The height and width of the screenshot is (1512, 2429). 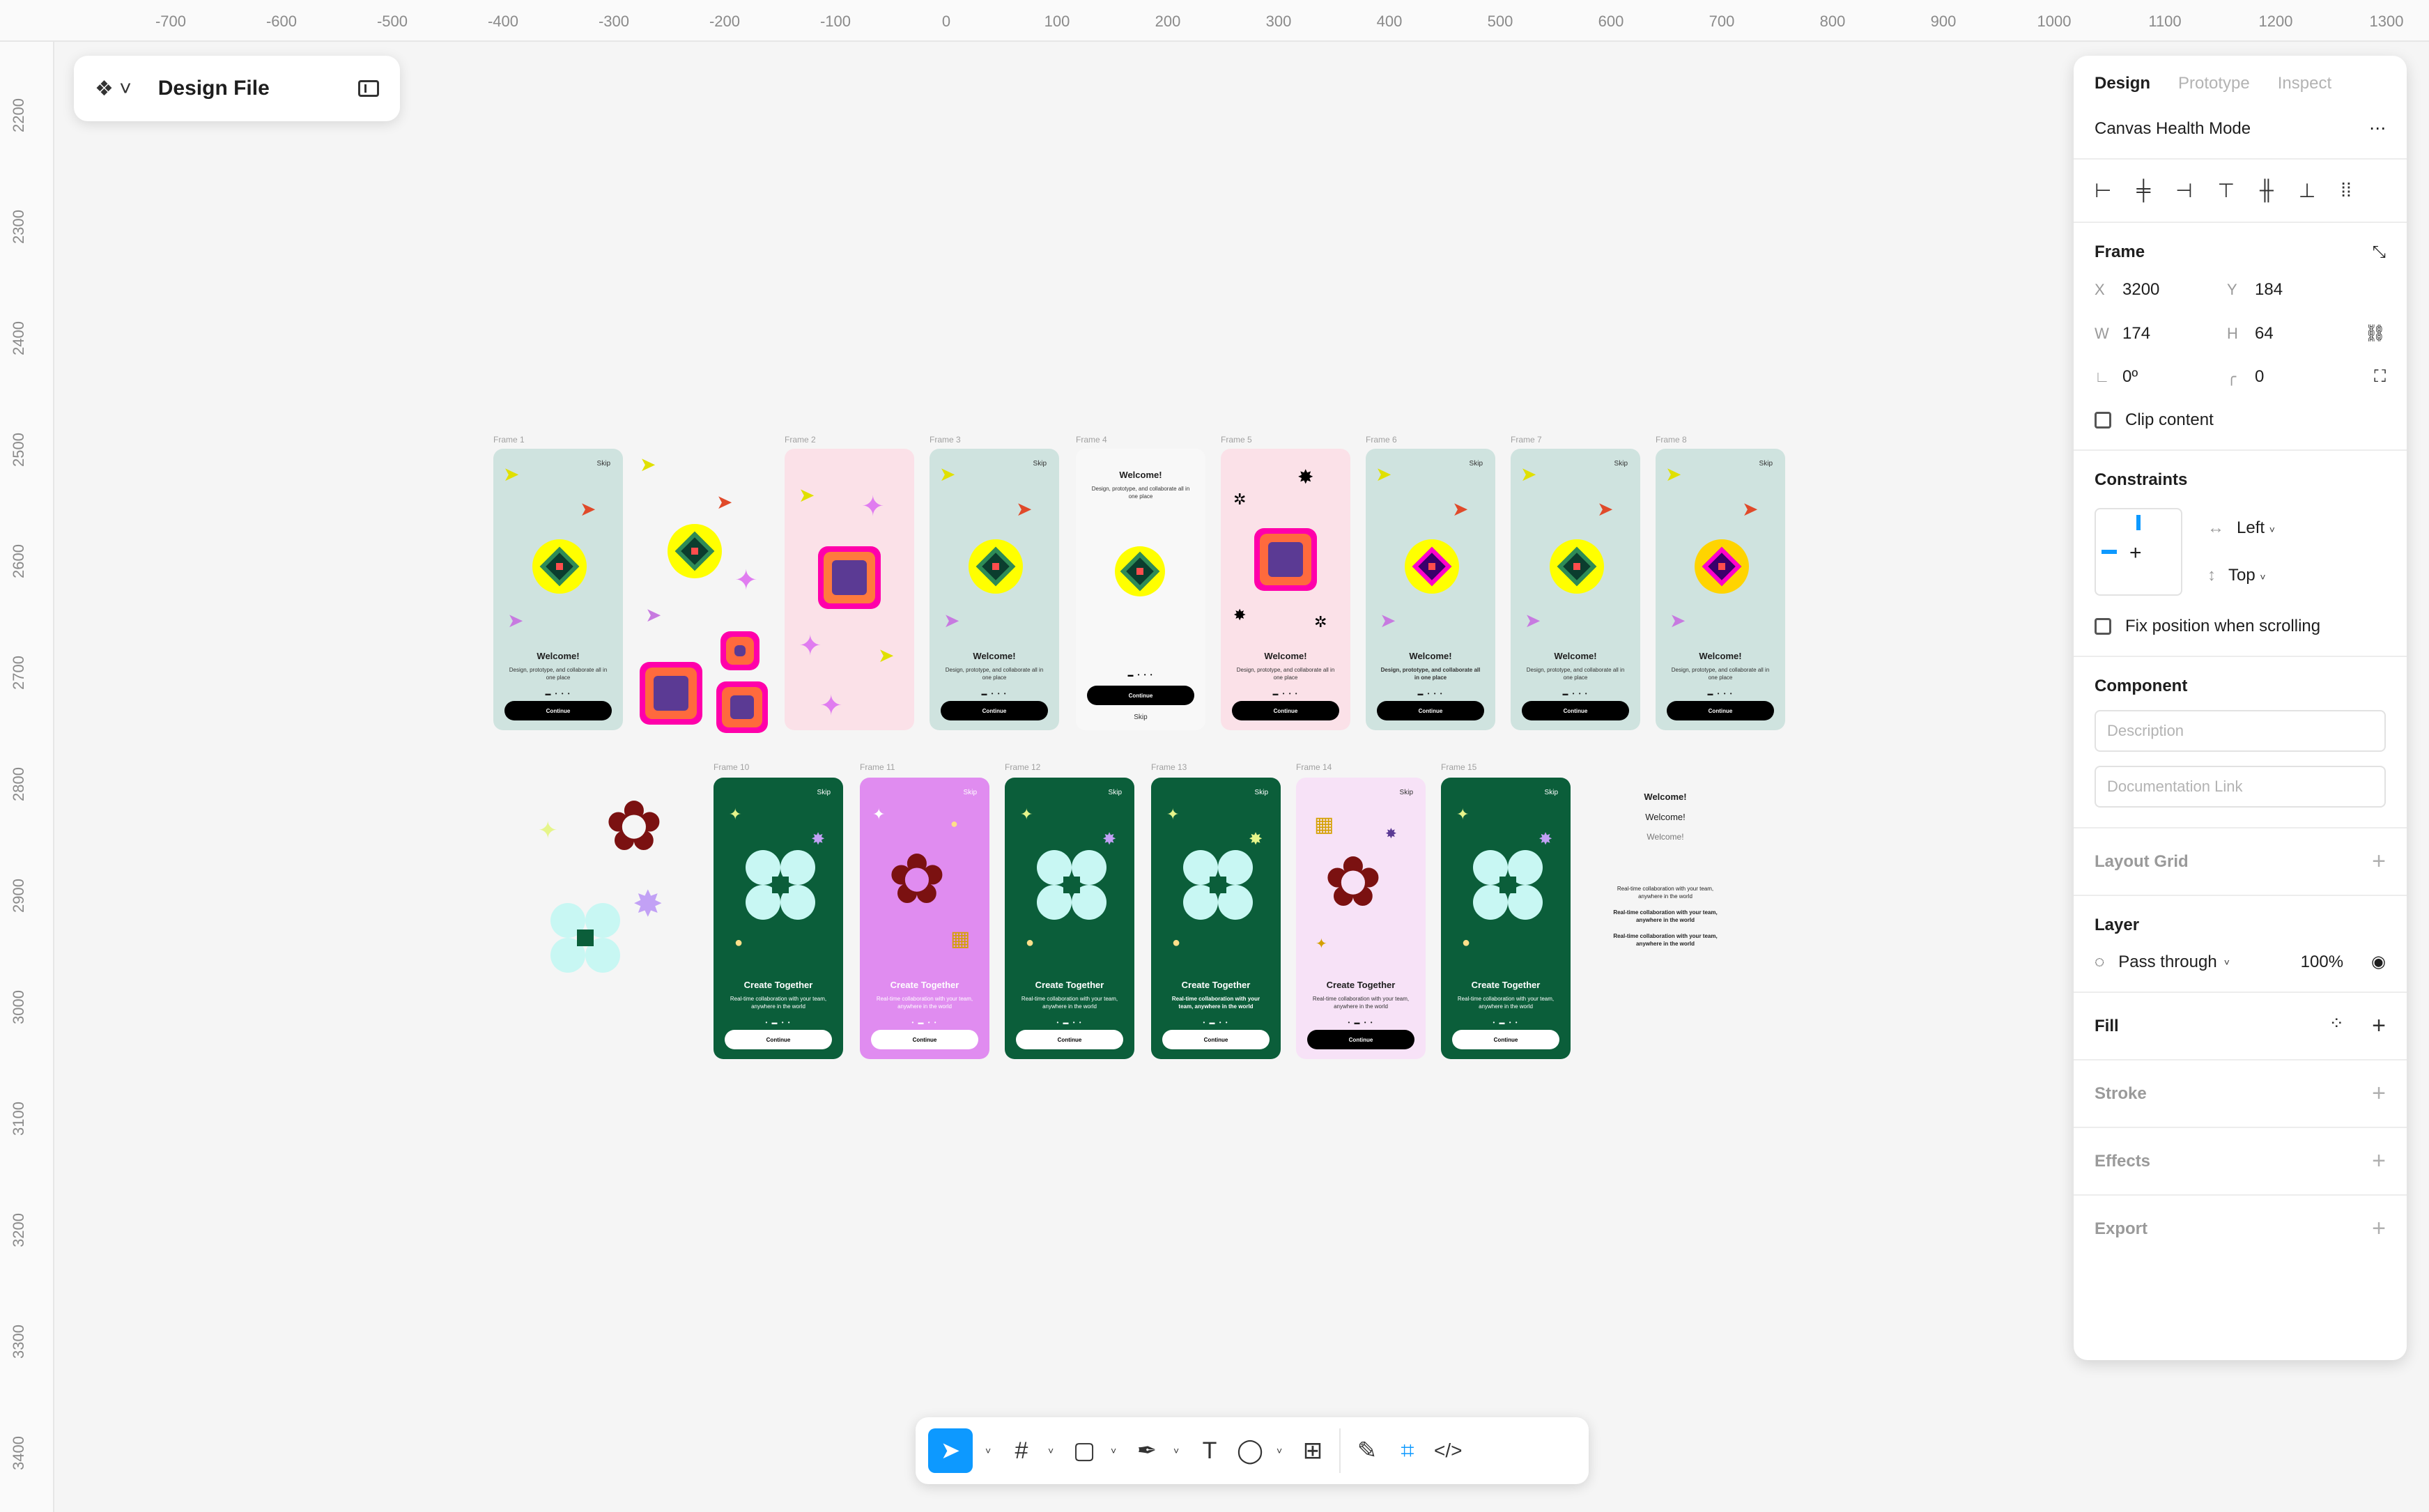 I want to click on add-fill-icon: +, so click(x=2379, y=1026).